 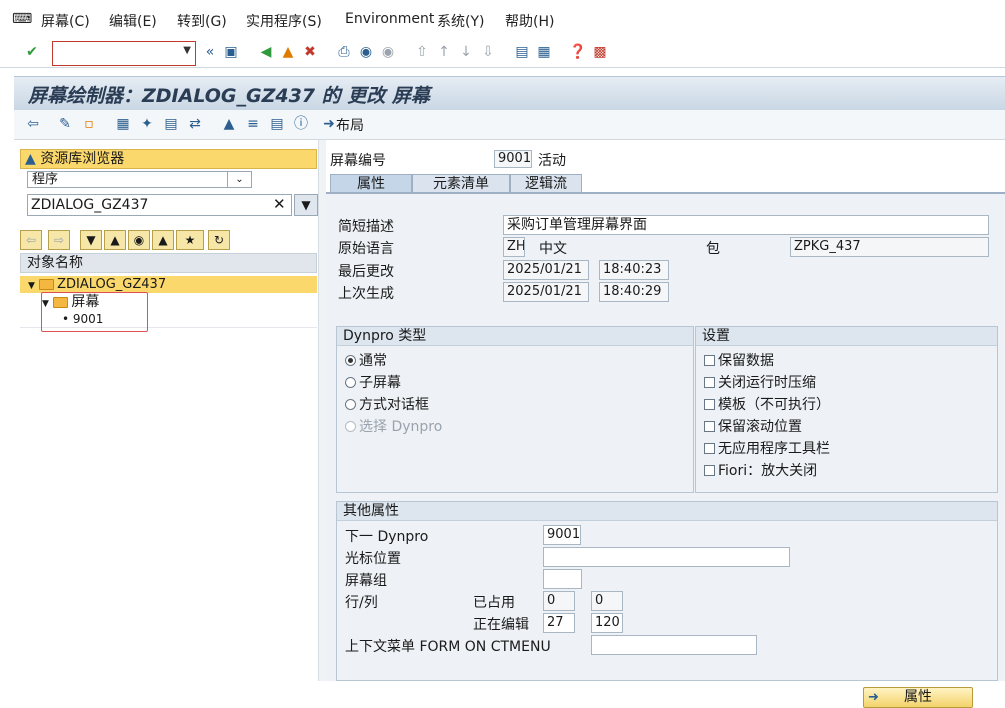 What do you see at coordinates (366, 52) in the screenshot?
I see `find-icon: ◉` at bounding box center [366, 52].